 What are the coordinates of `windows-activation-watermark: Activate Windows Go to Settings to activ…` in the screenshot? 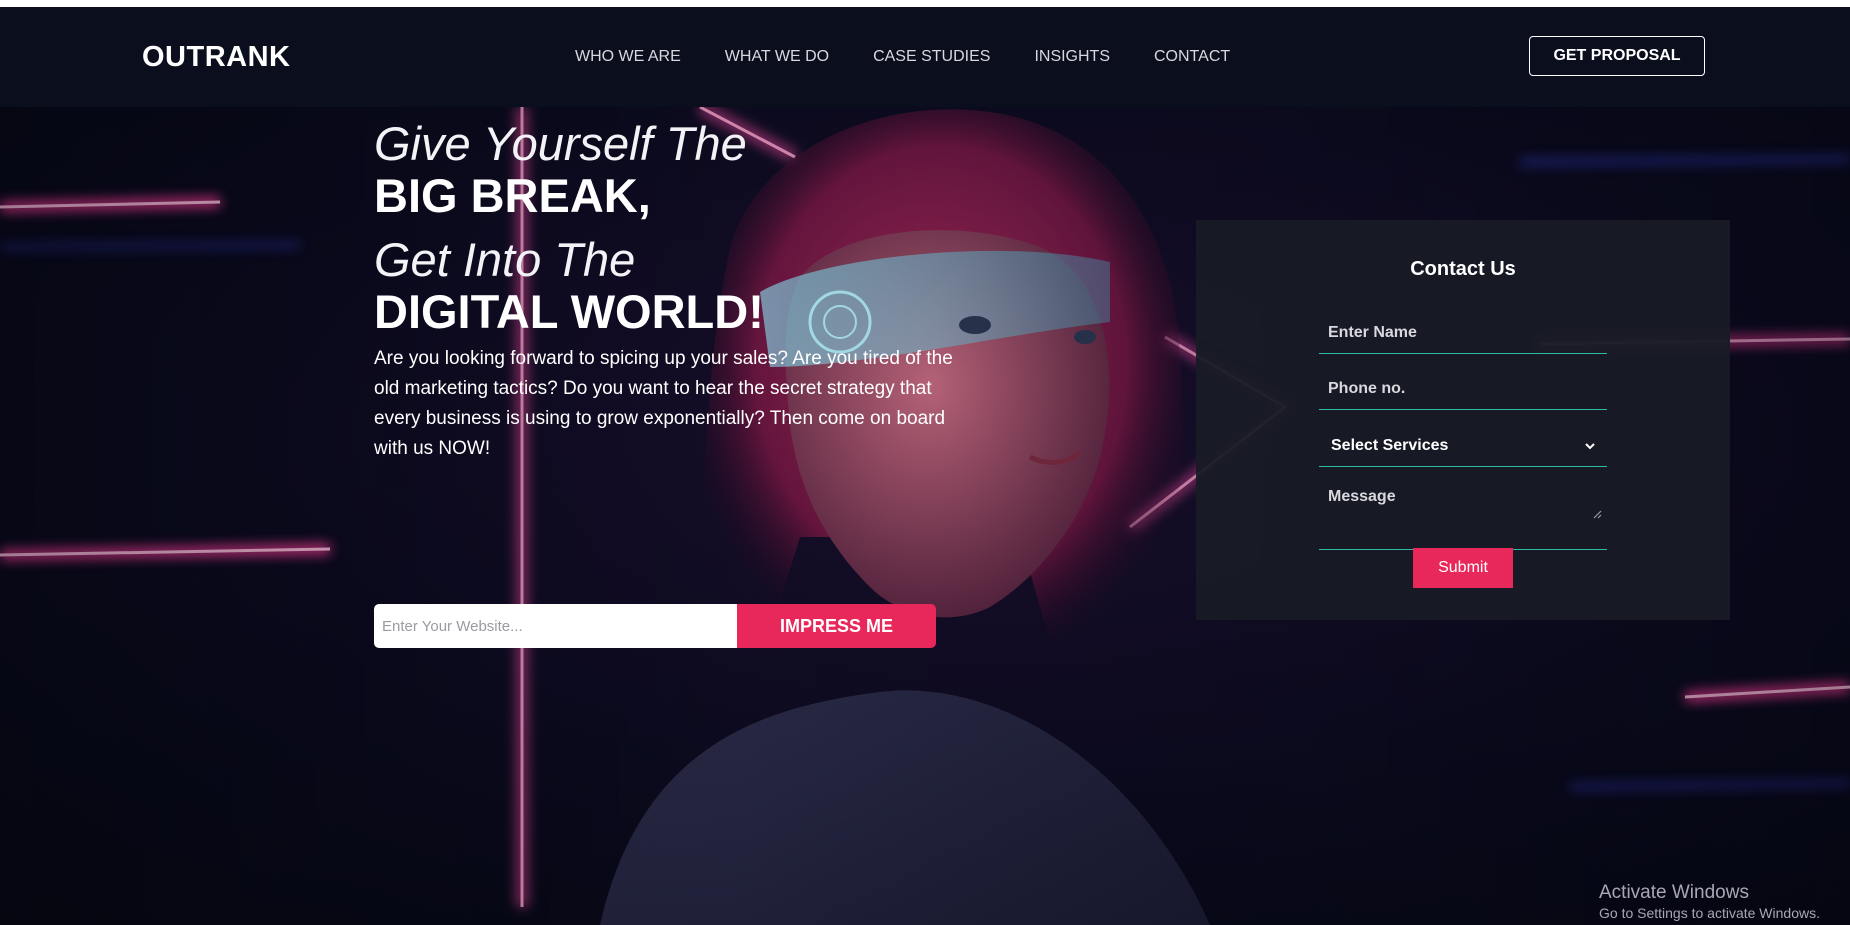 It's located at (1709, 901).